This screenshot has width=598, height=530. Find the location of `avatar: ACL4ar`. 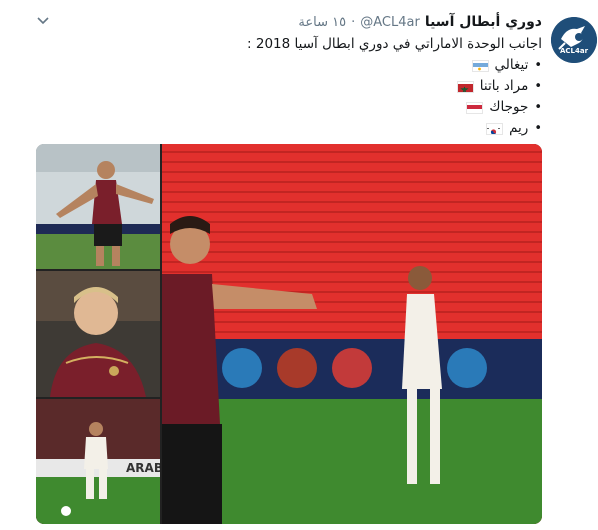

avatar: ACL4ar is located at coordinates (574, 40).